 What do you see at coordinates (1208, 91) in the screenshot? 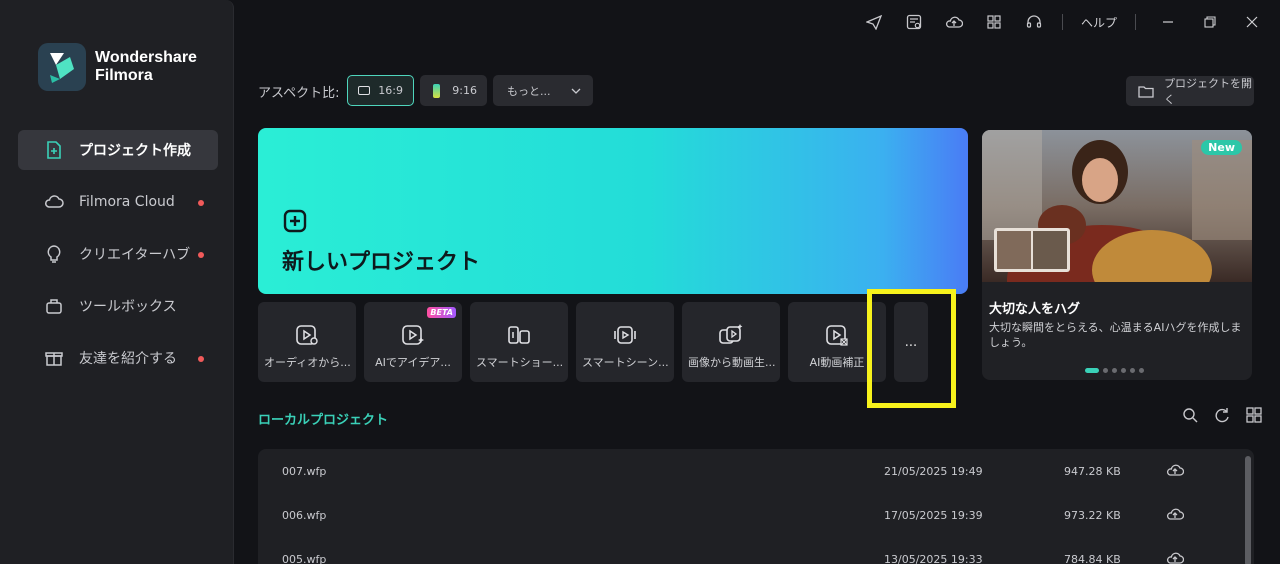
I see `open-project-label: プロジェクトを開く` at bounding box center [1208, 91].